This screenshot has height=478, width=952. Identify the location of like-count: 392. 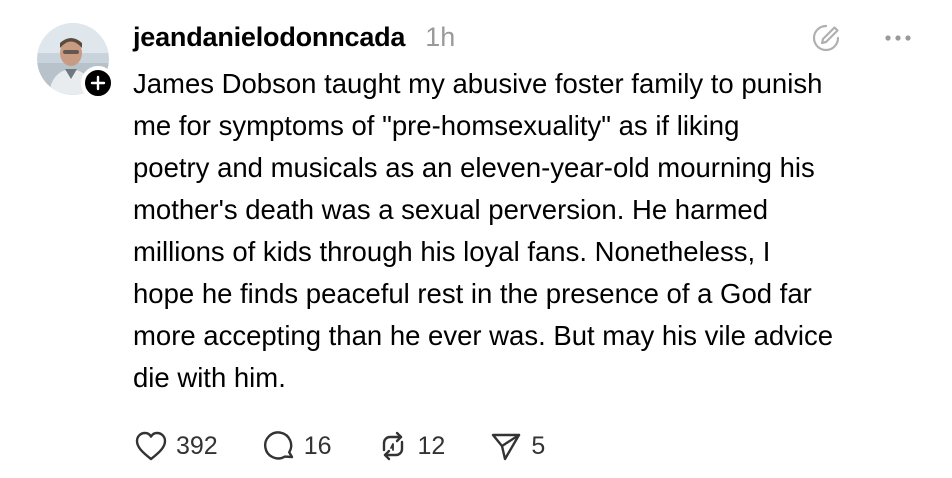
(197, 445).